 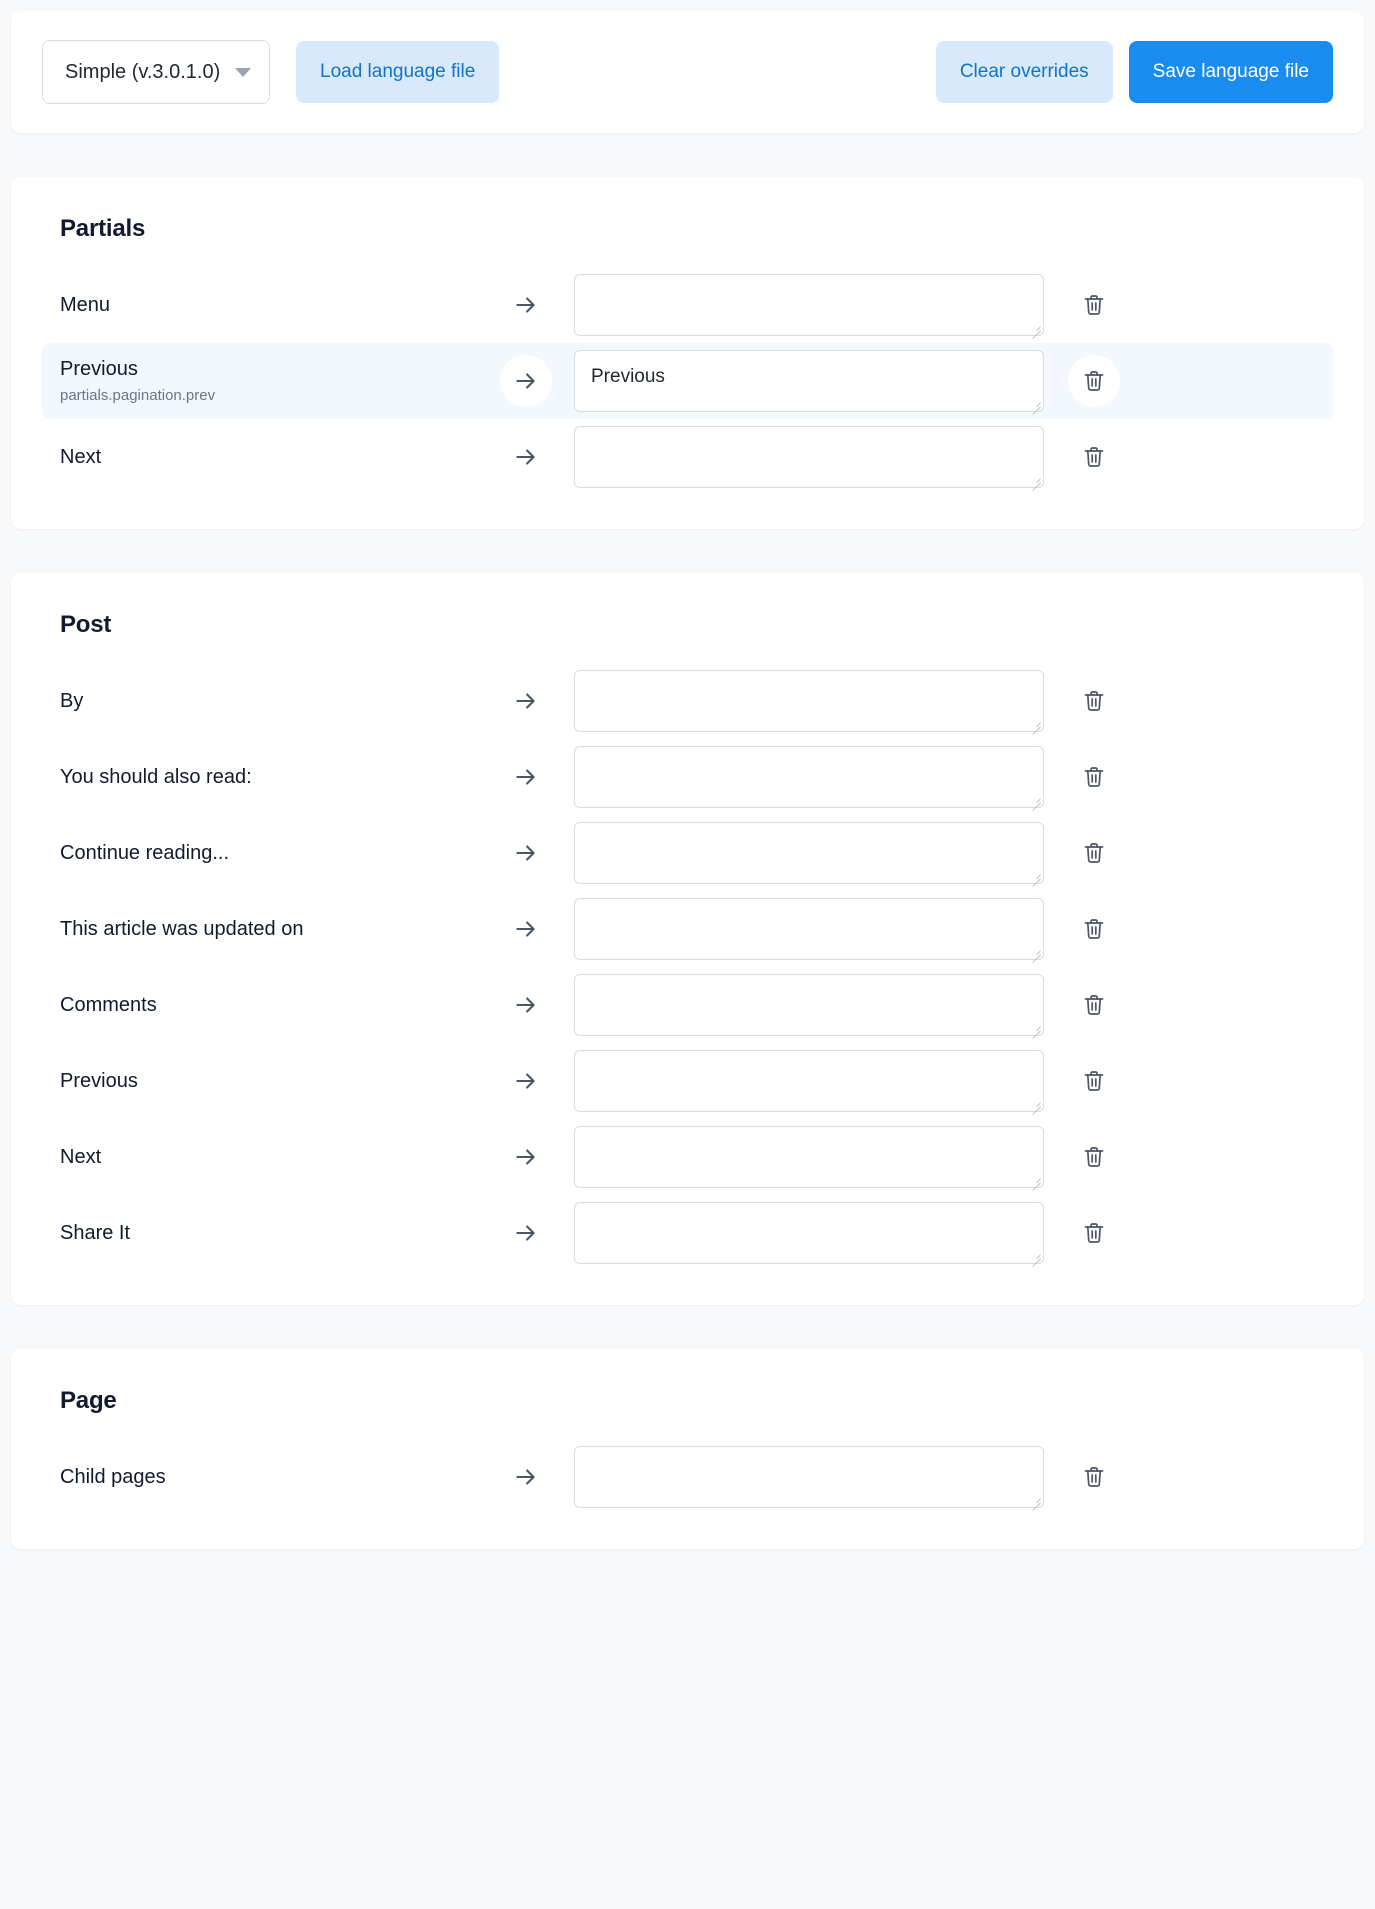 I want to click on row-label: Previous, so click(x=99, y=1080).